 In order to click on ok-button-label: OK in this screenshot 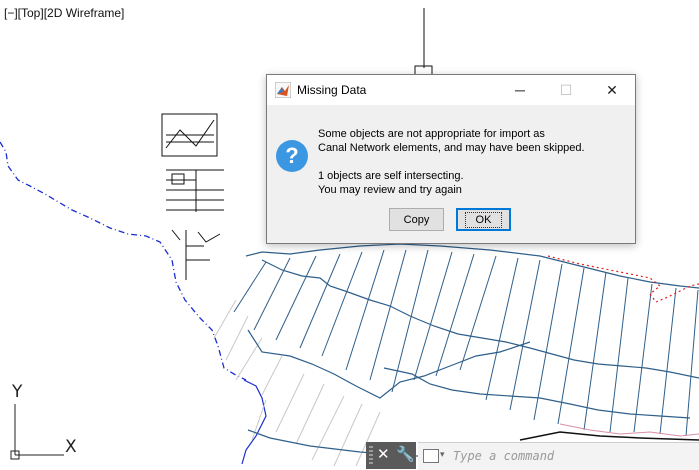, I will do `click(483, 219)`.